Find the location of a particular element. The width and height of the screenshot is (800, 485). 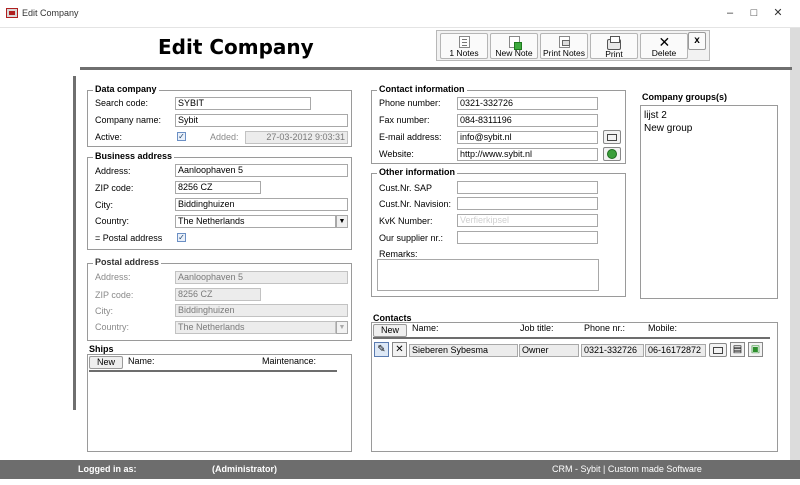

close-form-button: x is located at coordinates (697, 41).